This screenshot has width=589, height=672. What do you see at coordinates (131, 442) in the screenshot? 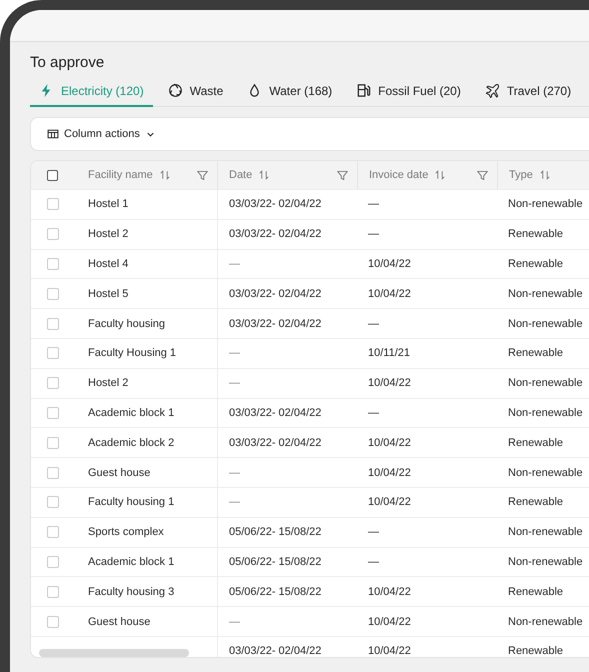
I see `table-cell: Academic block 2` at bounding box center [131, 442].